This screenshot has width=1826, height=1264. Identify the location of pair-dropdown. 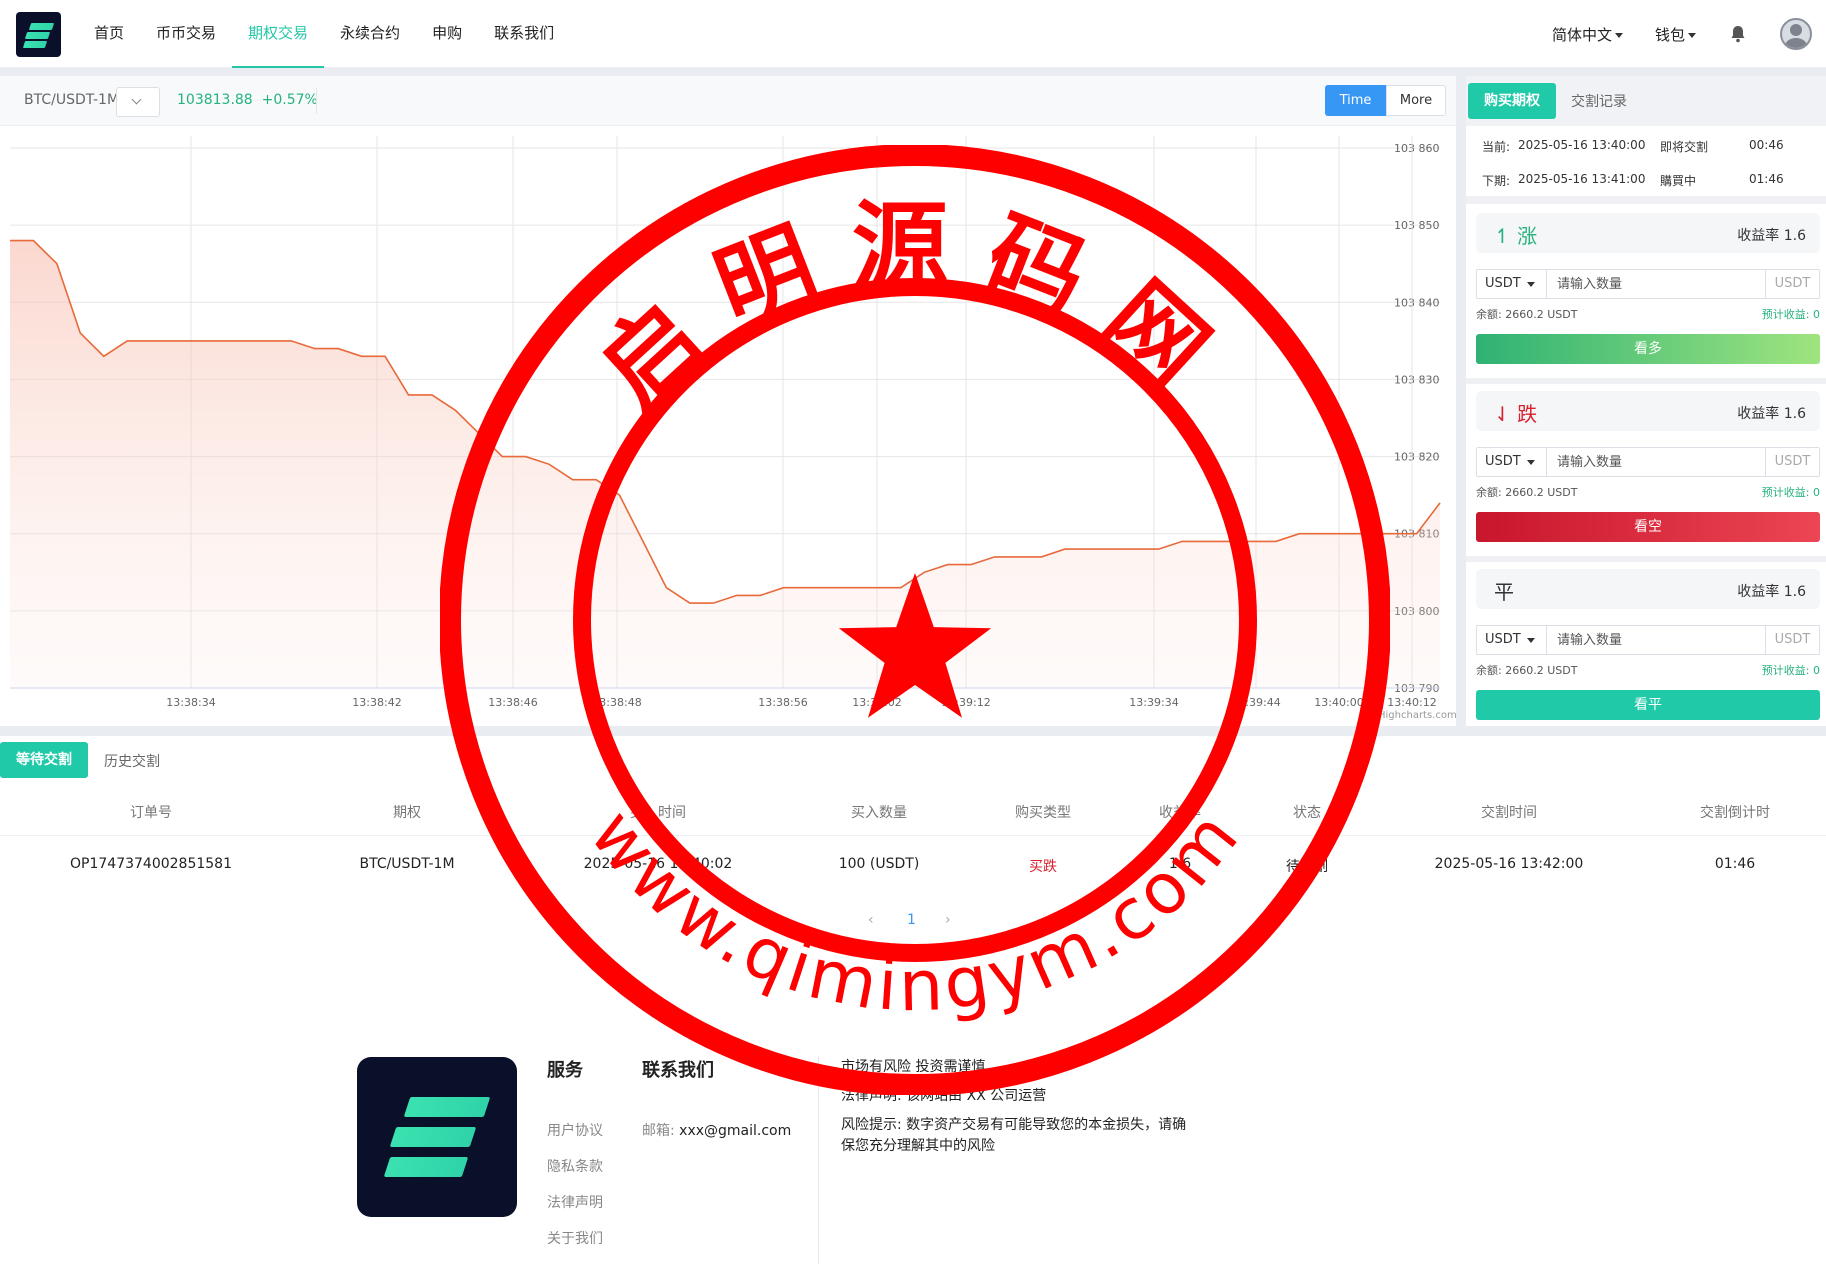
(138, 102).